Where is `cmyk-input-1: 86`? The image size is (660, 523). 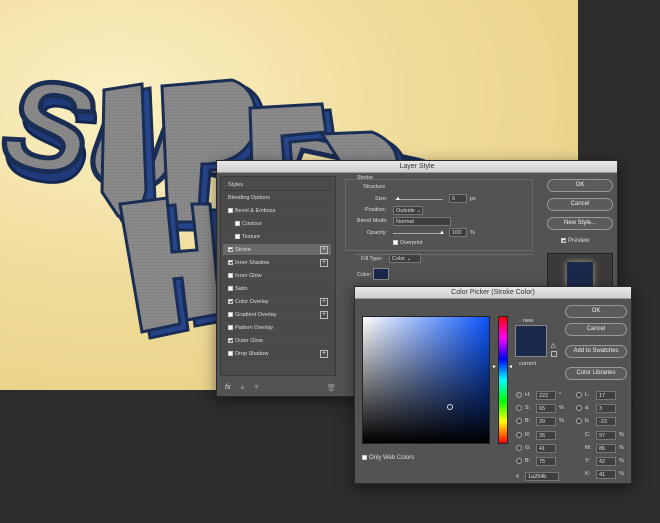 cmyk-input-1: 86 is located at coordinates (606, 448).